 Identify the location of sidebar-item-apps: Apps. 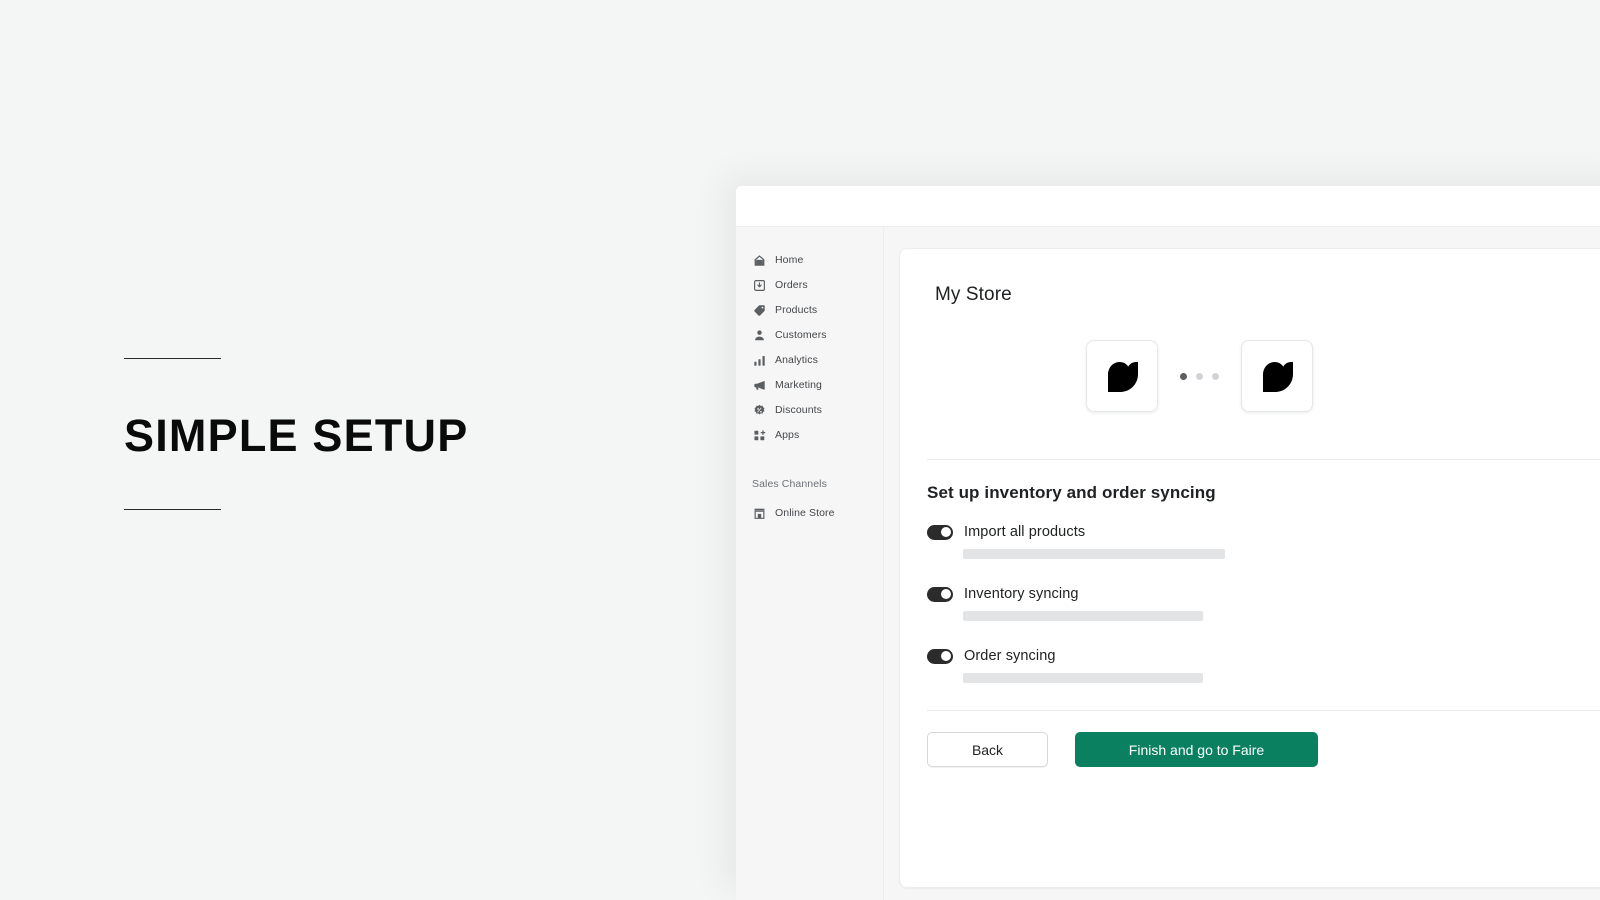
(809, 435).